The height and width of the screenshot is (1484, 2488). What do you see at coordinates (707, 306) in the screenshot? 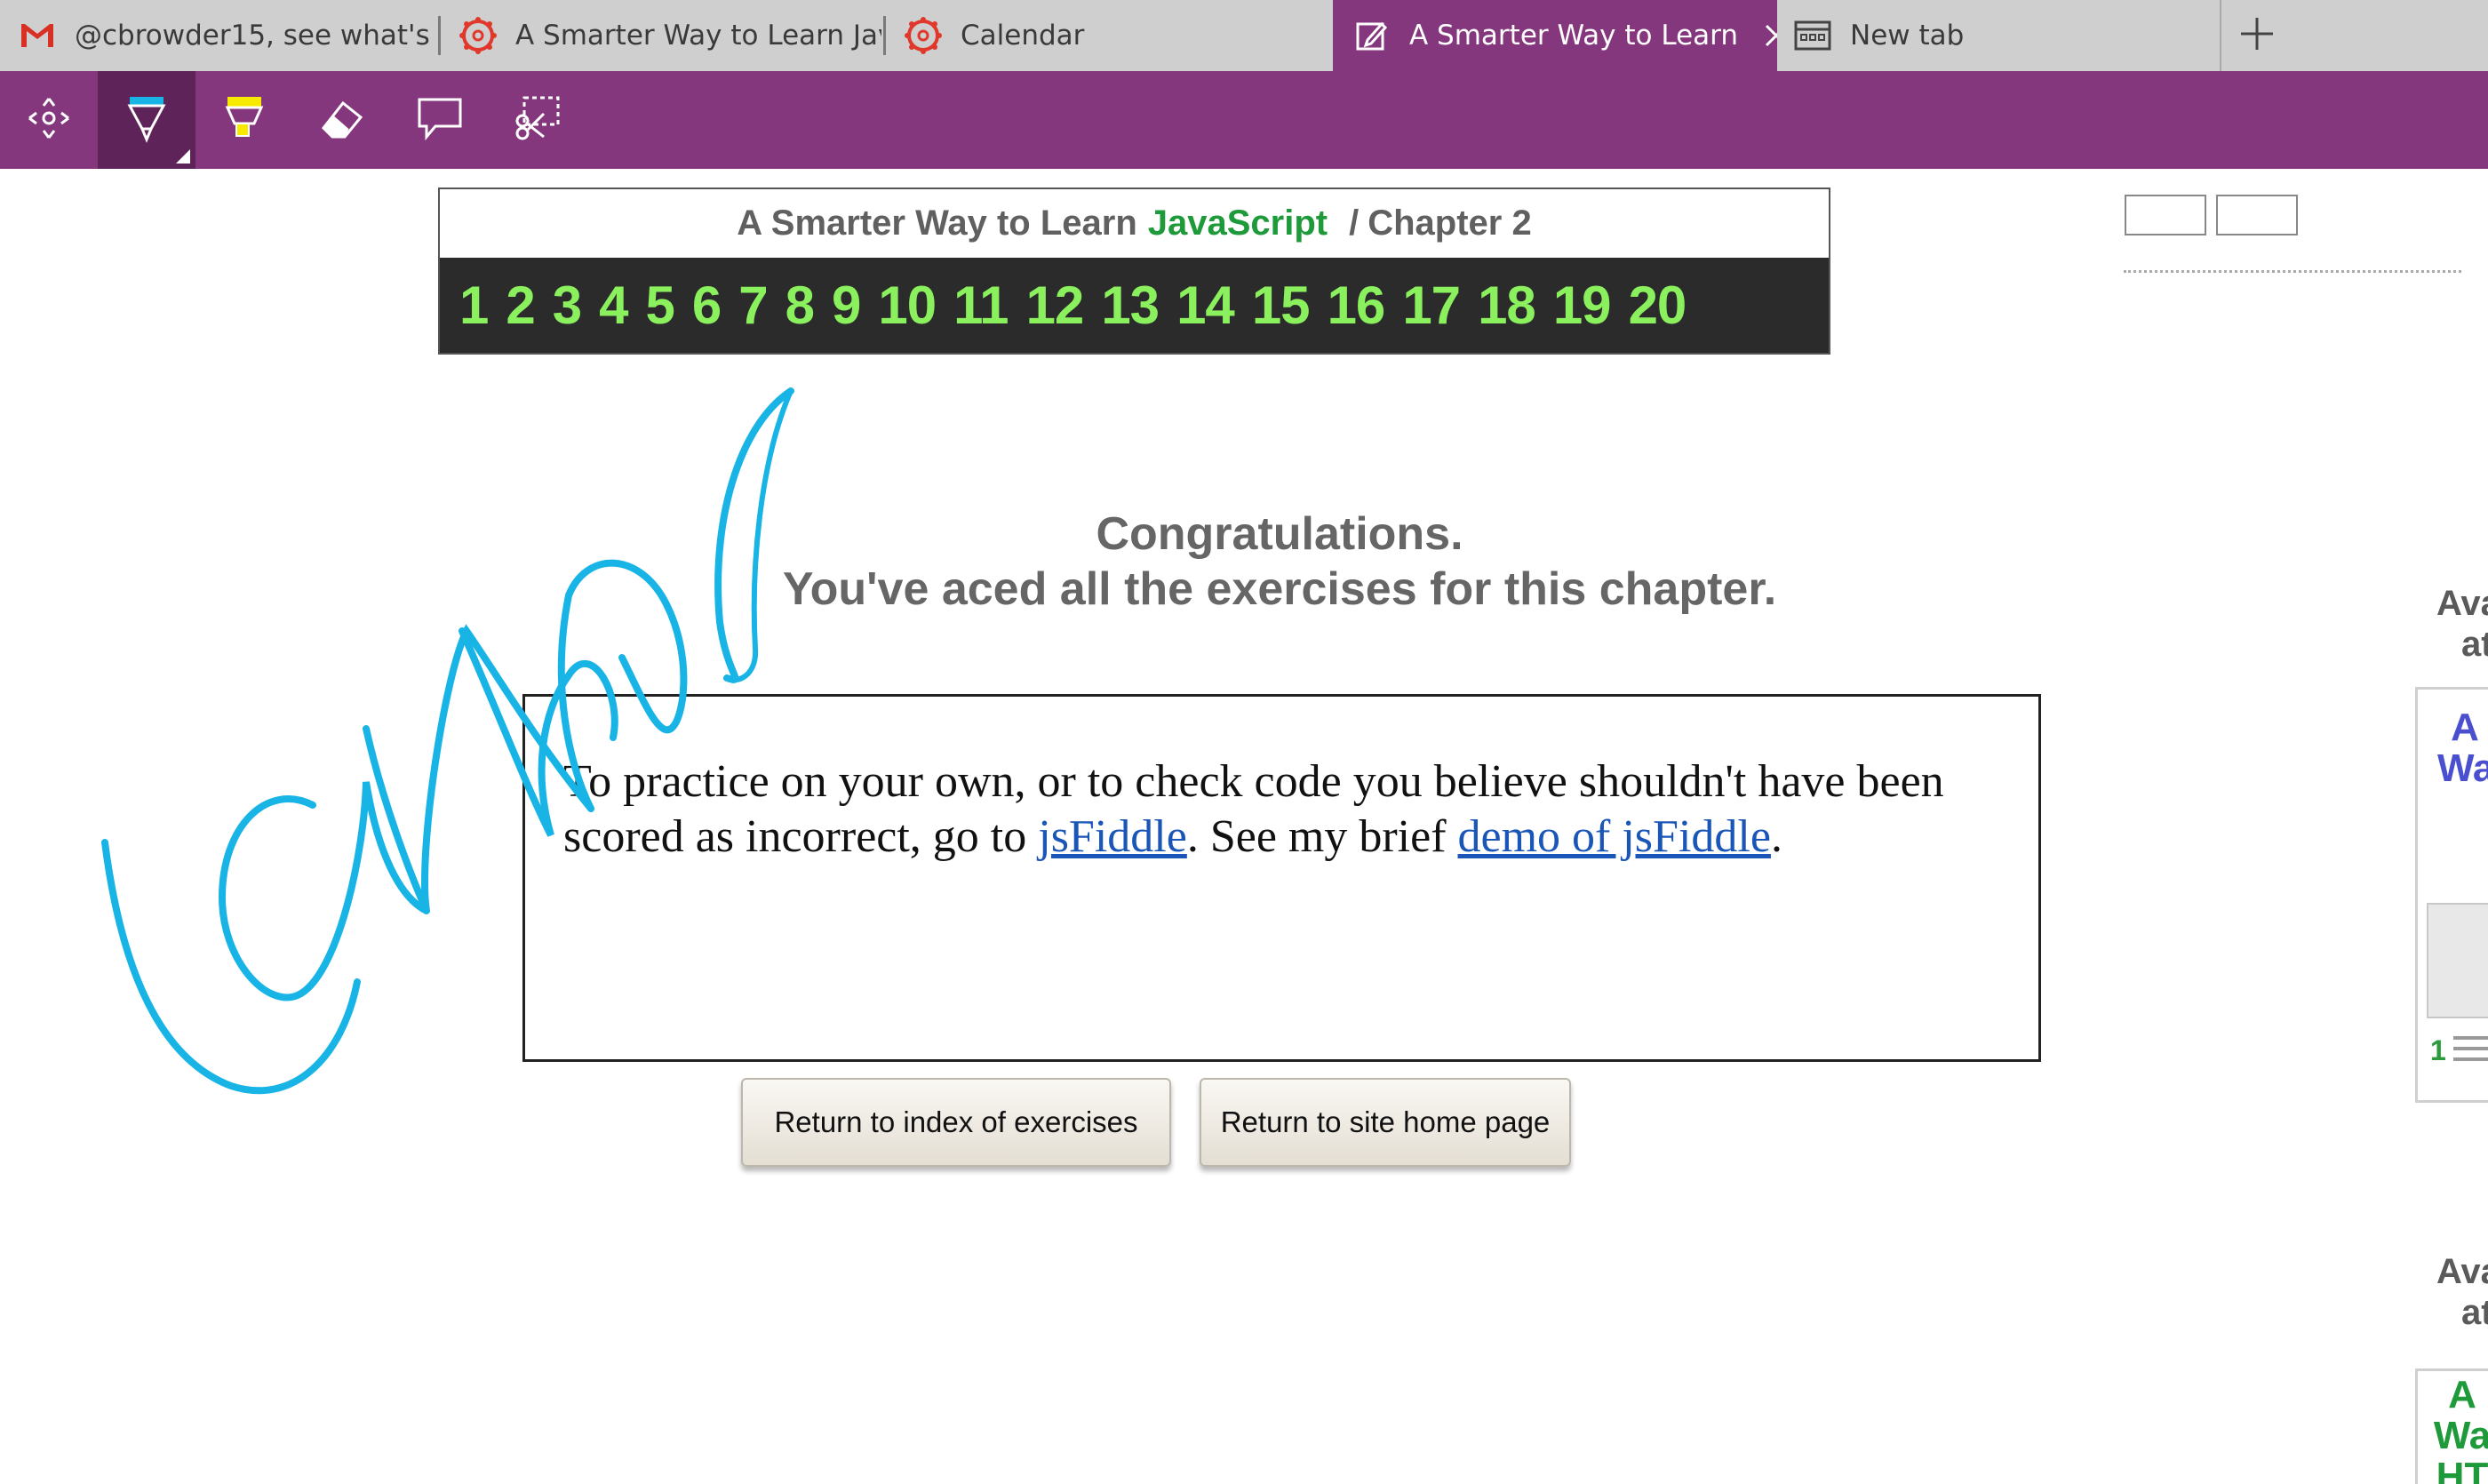
I see `chapter-link: 6` at bounding box center [707, 306].